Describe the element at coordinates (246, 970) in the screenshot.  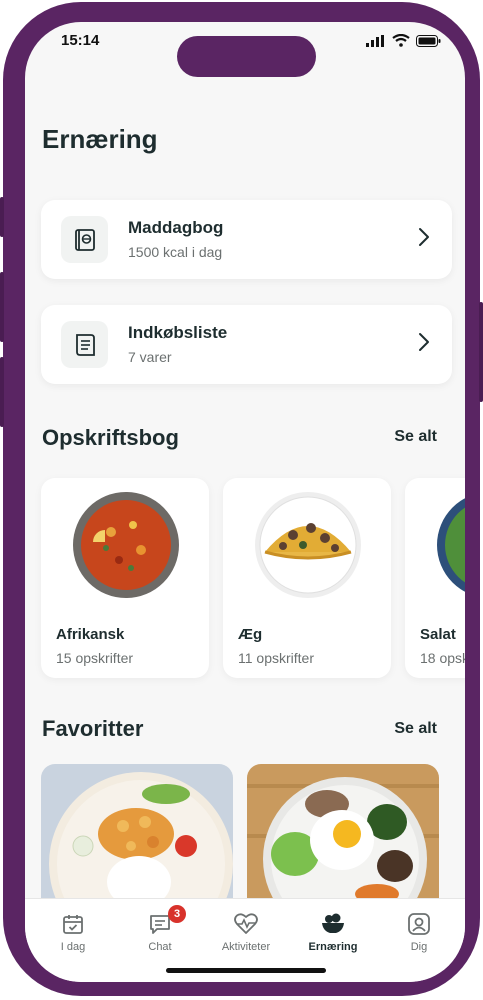
I see `home-indicator` at that location.